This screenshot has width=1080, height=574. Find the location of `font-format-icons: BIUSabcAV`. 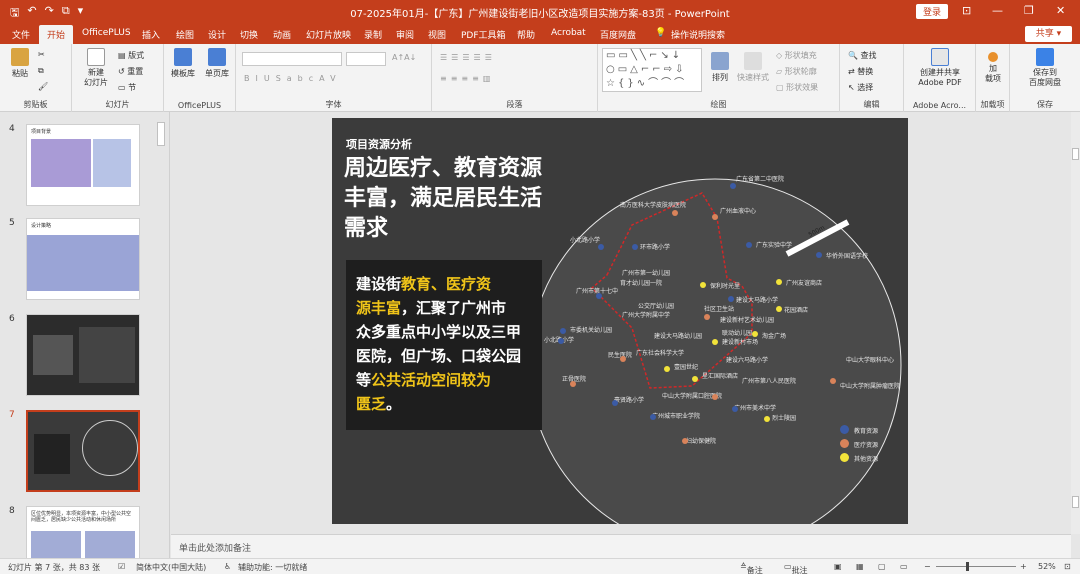

font-format-icons: BIUSabcAV is located at coordinates (293, 78).